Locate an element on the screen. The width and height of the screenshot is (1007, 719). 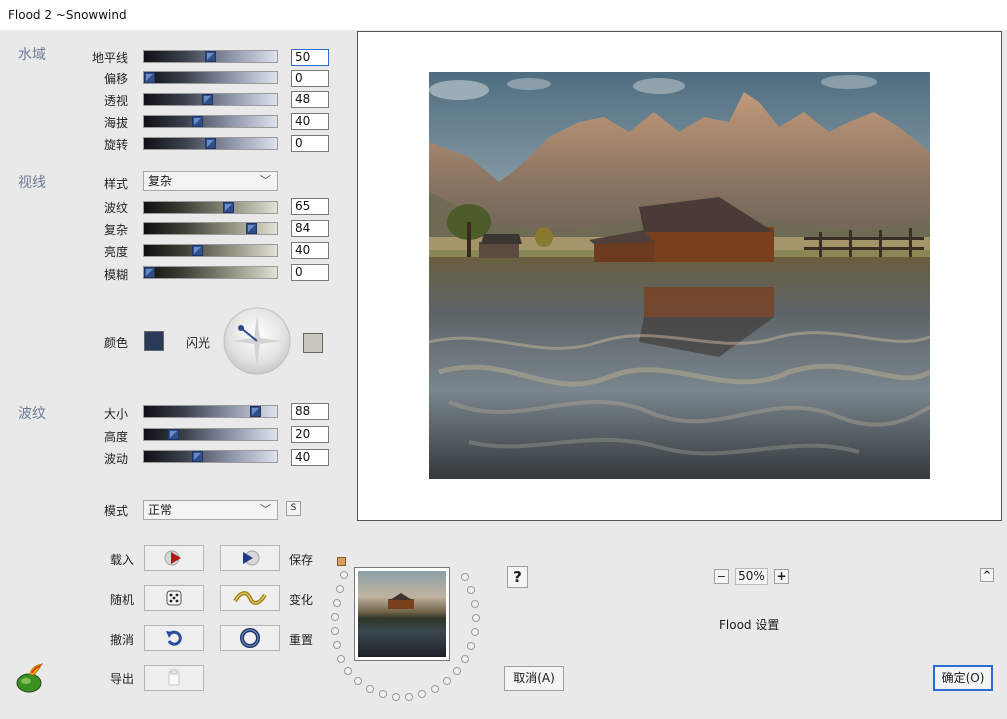
undo-button is located at coordinates (174, 638).